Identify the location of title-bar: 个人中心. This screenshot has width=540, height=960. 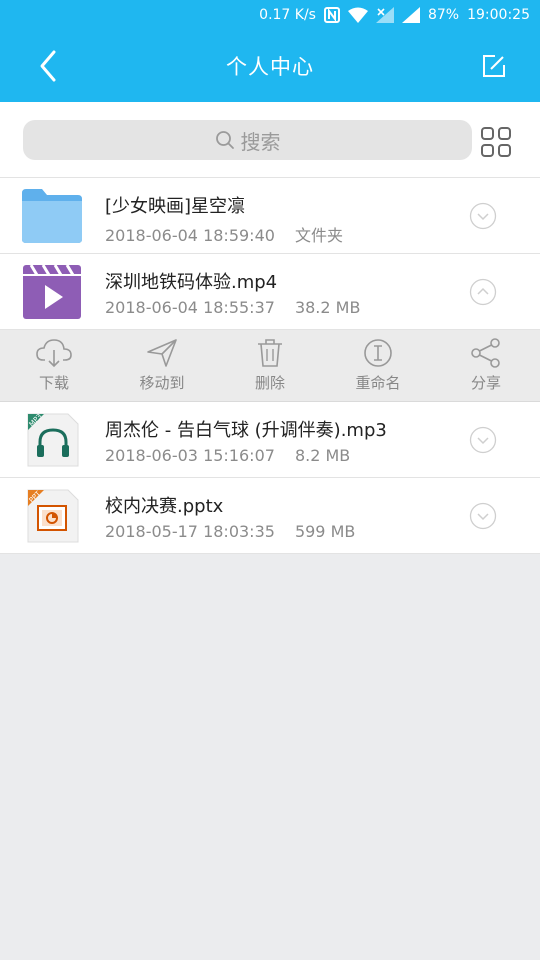
(270, 66).